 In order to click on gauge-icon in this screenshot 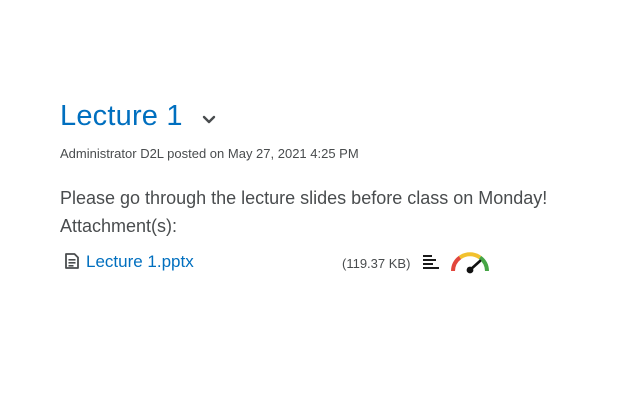, I will do `click(470, 261)`.